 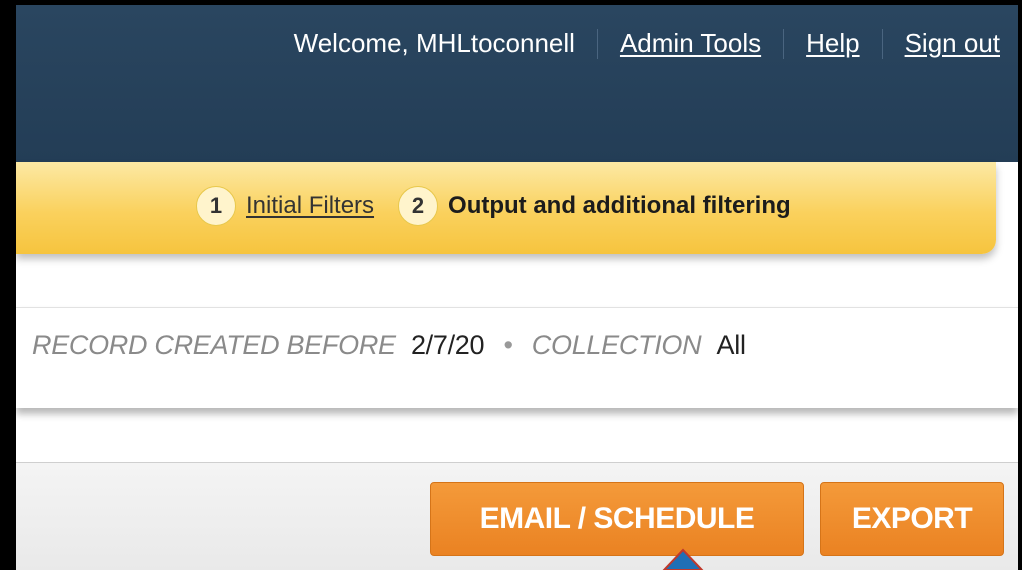 I want to click on admin-tools-link: Admin Tools, so click(x=690, y=43).